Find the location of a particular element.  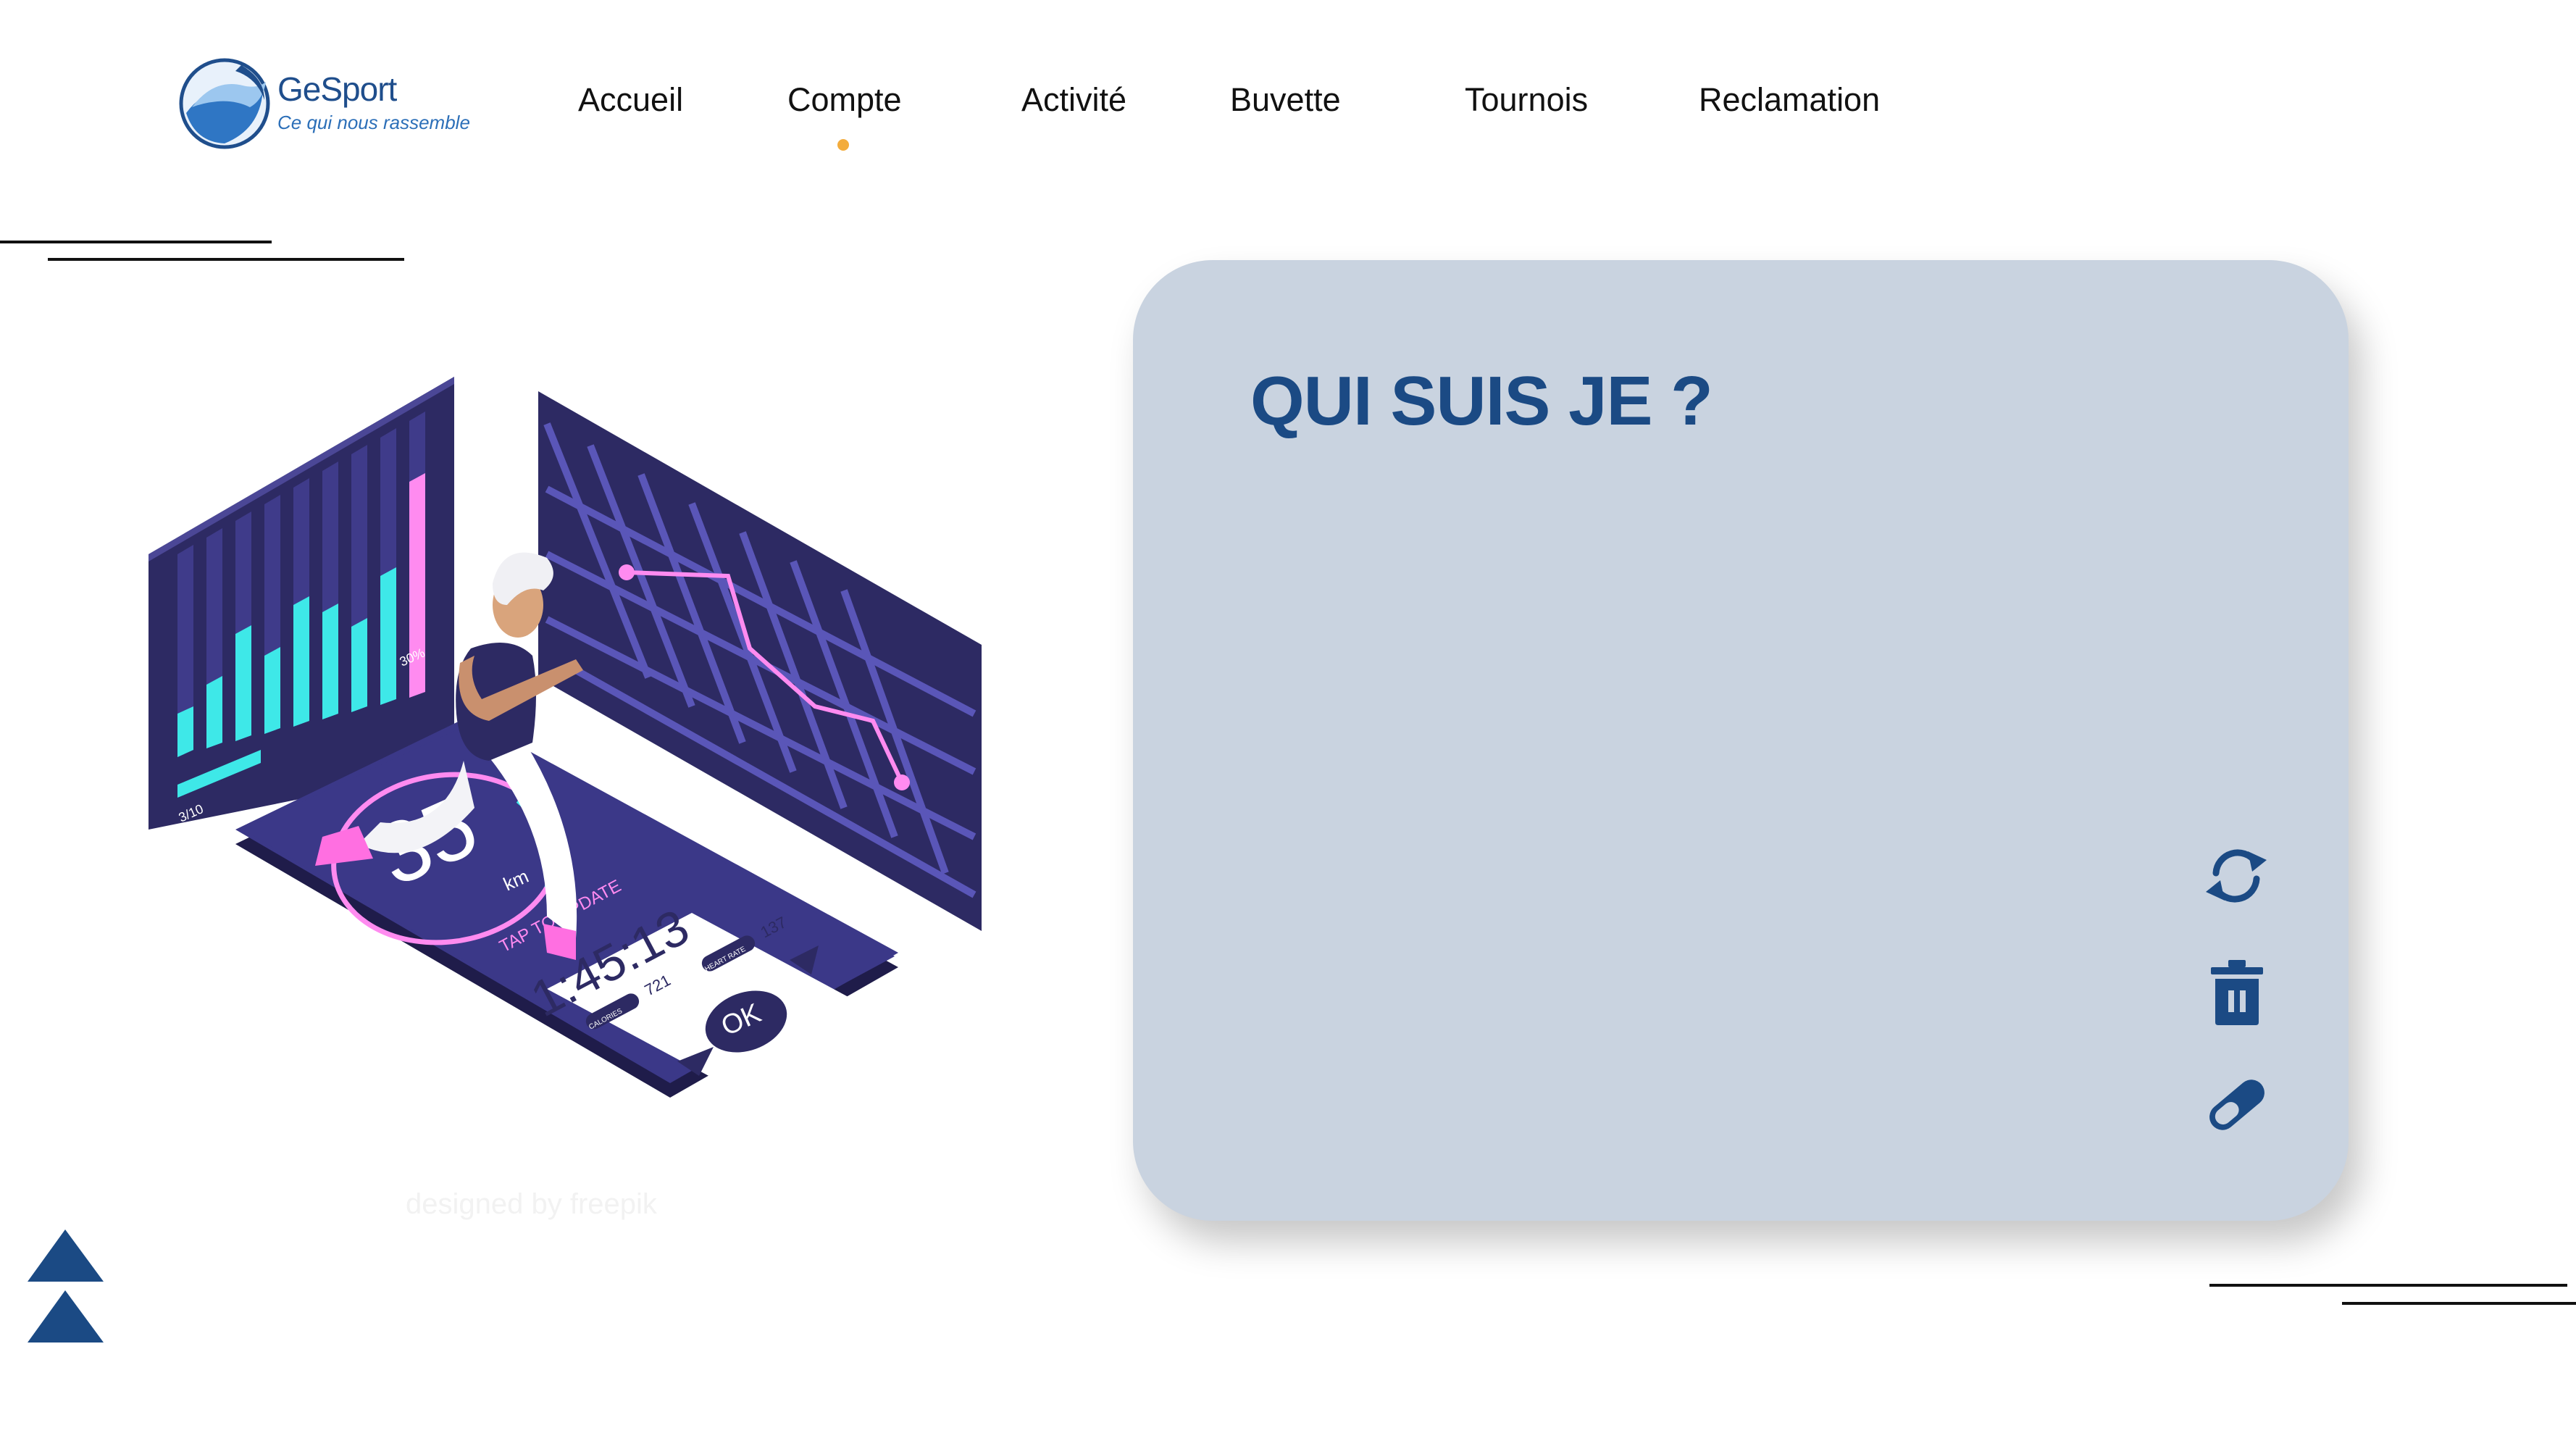

nav-item-activite: Activité is located at coordinates (1073, 100).